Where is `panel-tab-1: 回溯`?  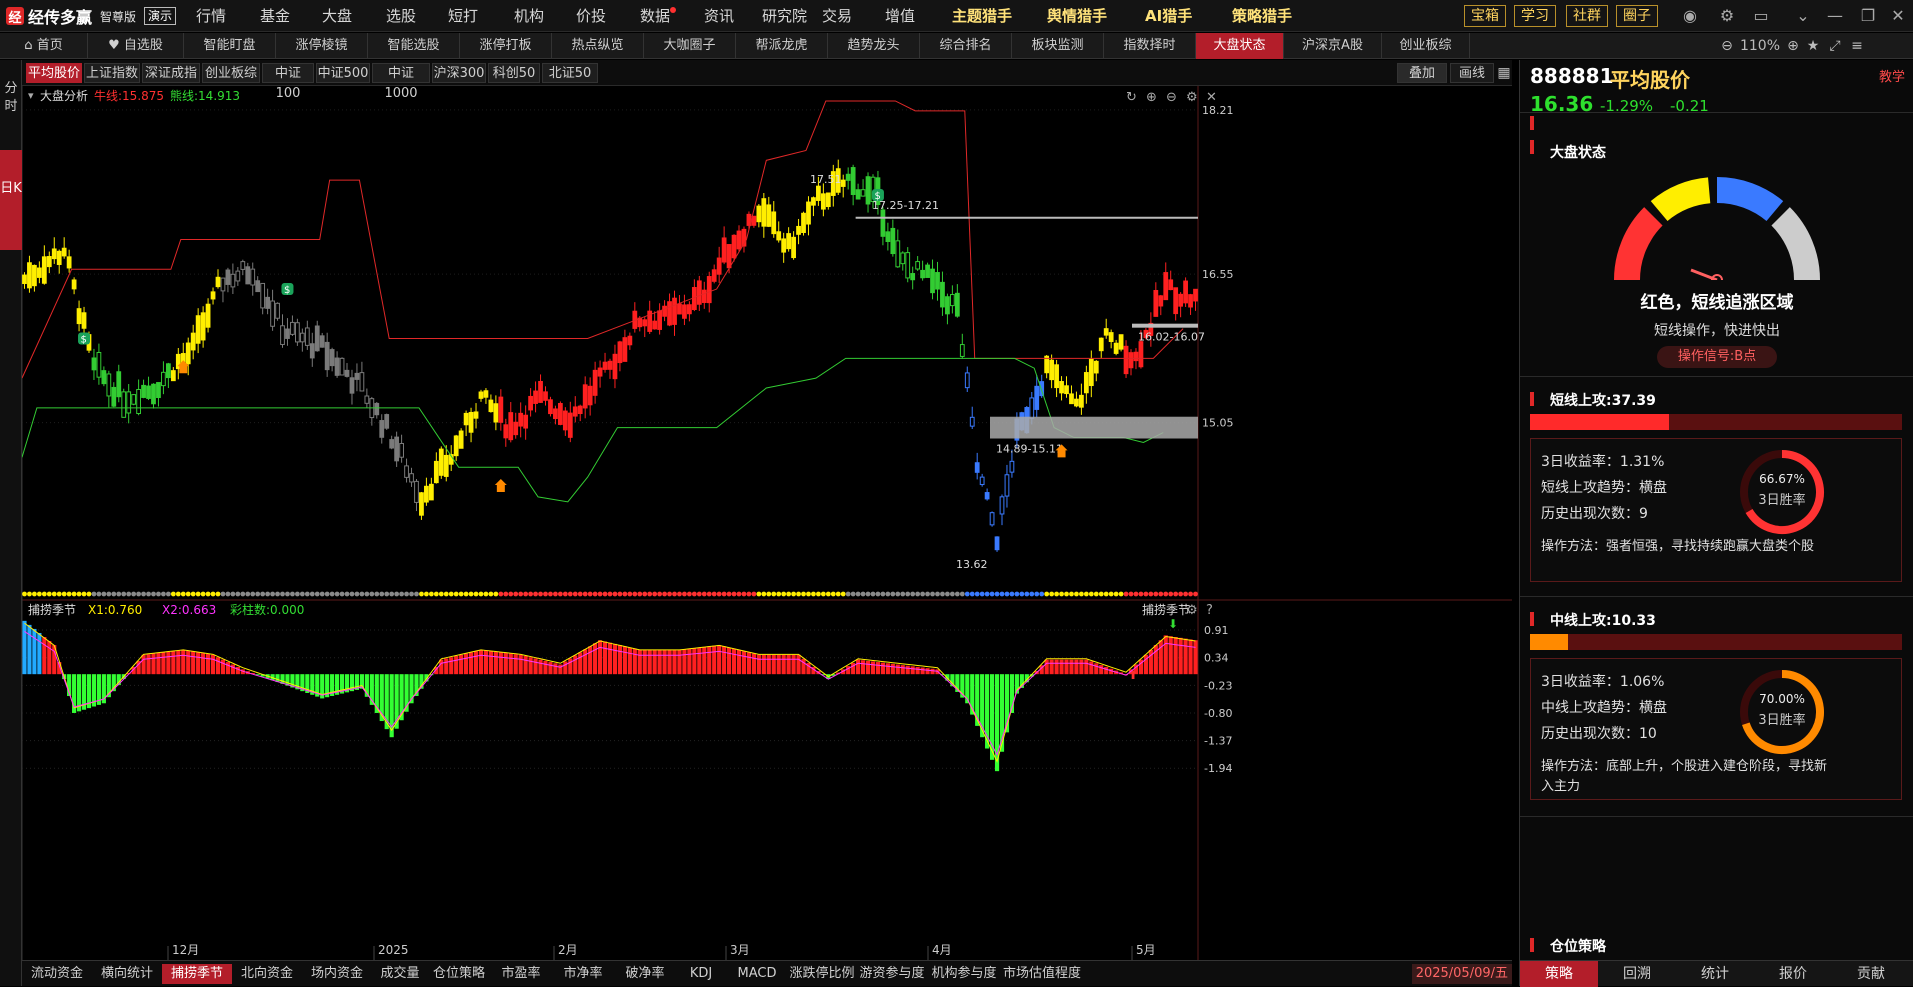
panel-tab-1: 回溯 is located at coordinates (1637, 974).